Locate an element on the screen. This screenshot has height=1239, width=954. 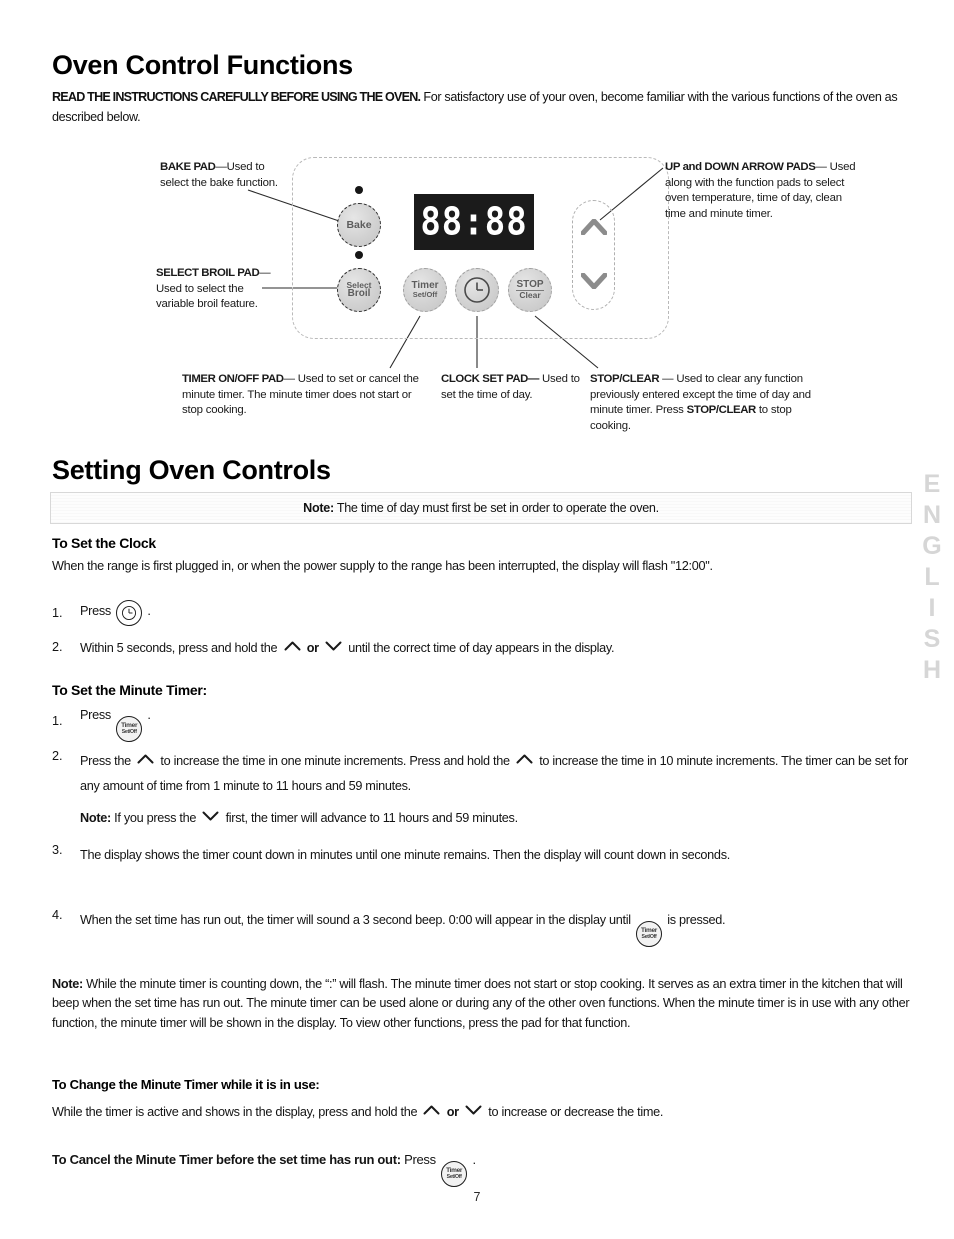
up-down-arrow-pad is located at coordinates (593, 255).